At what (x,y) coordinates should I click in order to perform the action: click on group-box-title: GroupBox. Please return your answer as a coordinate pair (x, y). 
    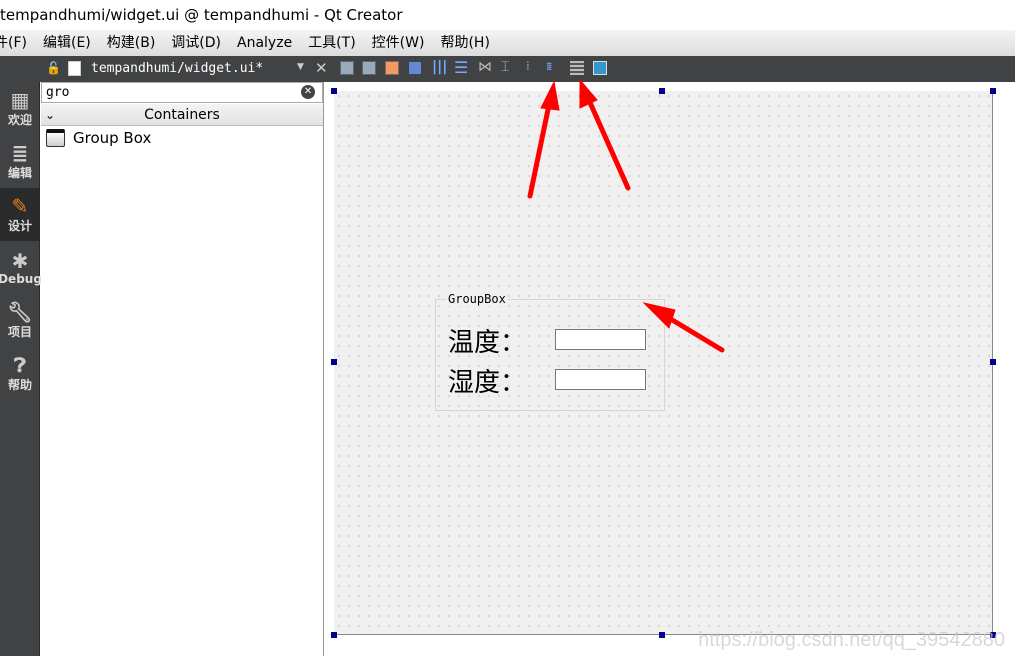
    Looking at the image, I should click on (477, 299).